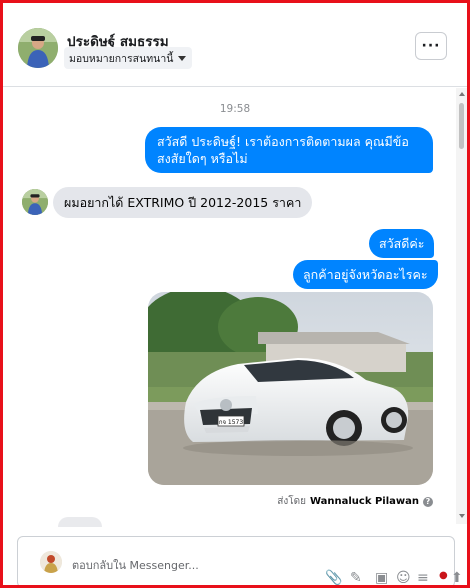 The image size is (470, 588). Describe the element at coordinates (402, 243) in the screenshot. I see `outgoing-message: สวัสดีค่ะ` at that location.